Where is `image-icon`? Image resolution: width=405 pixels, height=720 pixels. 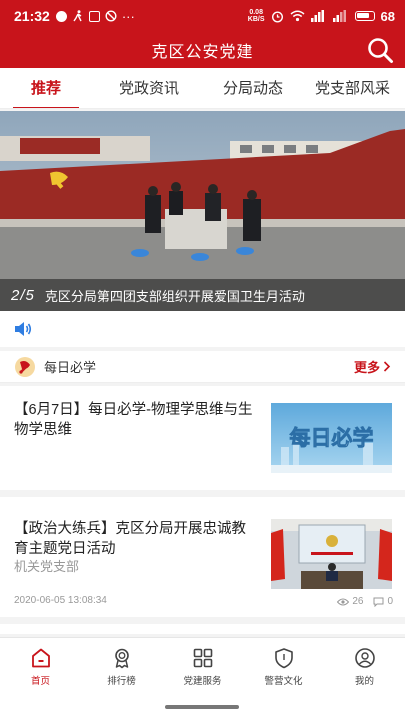 image-icon is located at coordinates (94, 16).